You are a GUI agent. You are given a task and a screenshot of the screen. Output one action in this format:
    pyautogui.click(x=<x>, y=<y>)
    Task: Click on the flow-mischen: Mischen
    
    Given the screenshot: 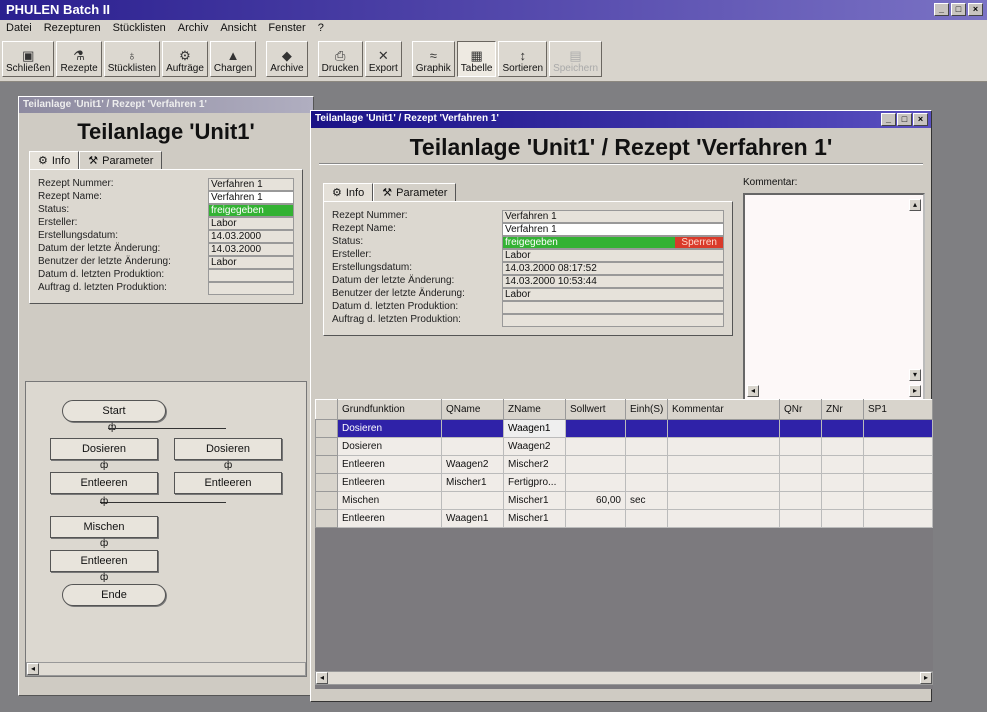 What is the action you would take?
    pyautogui.click(x=104, y=527)
    